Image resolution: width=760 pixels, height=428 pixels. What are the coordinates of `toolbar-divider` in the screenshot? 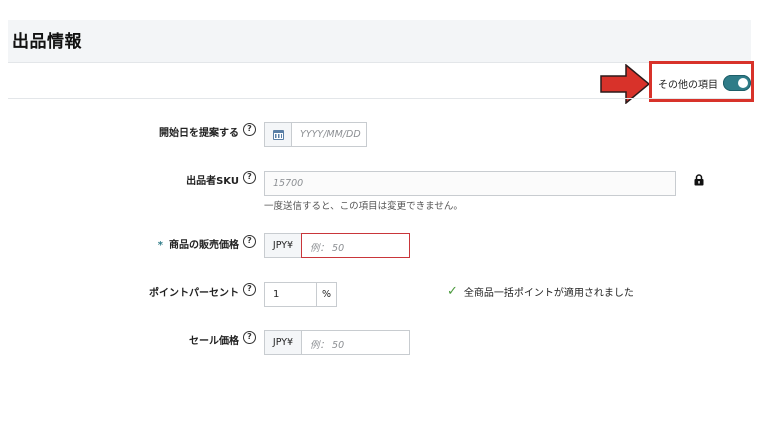 It's located at (379, 98).